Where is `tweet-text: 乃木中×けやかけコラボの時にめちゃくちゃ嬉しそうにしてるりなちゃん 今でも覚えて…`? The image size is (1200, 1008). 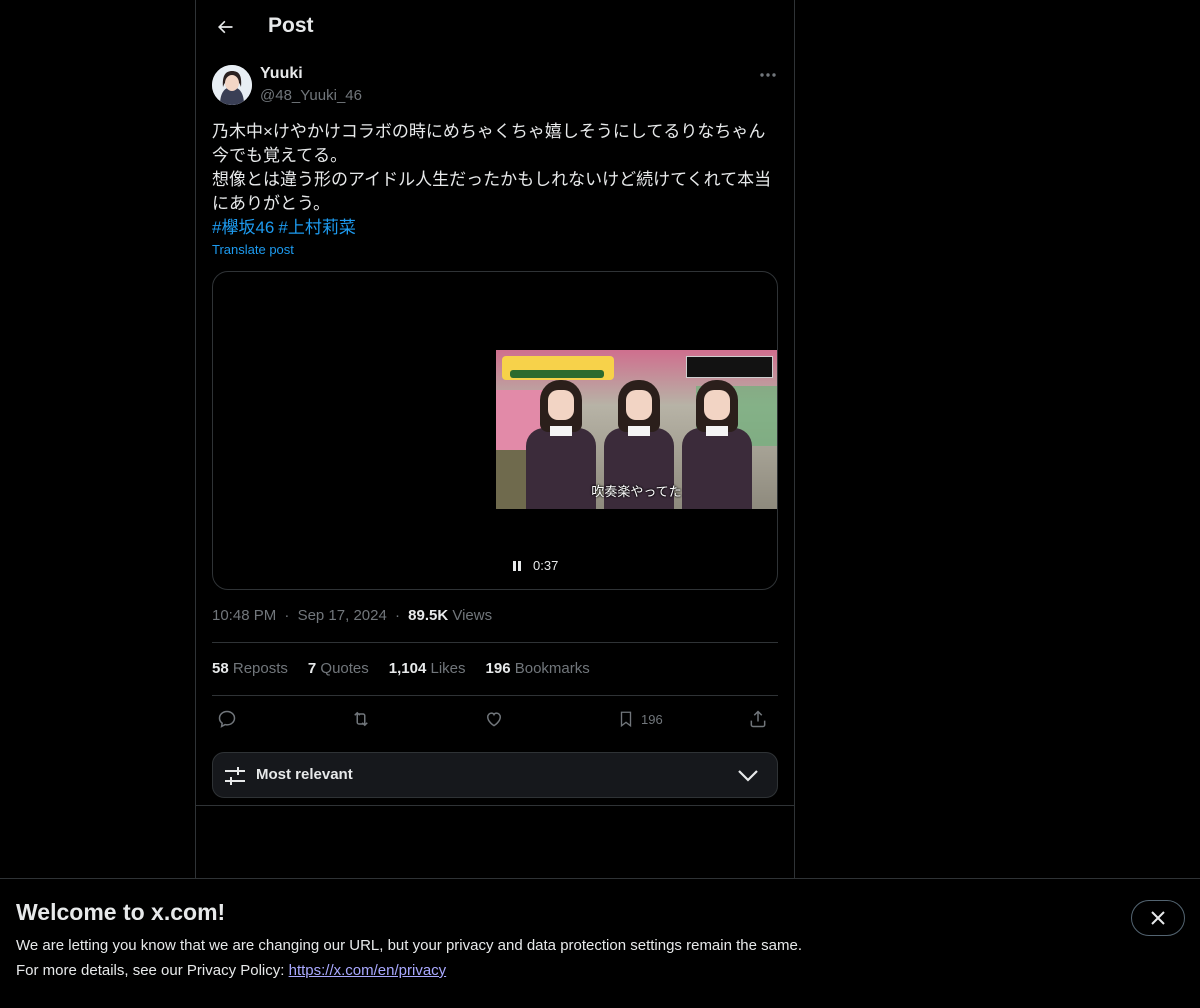
tweet-text: 乃木中×けやかけコラボの時にめちゃくちゃ嬉しそうにしてるりなちゃん 今でも覚えて… is located at coordinates (492, 167).